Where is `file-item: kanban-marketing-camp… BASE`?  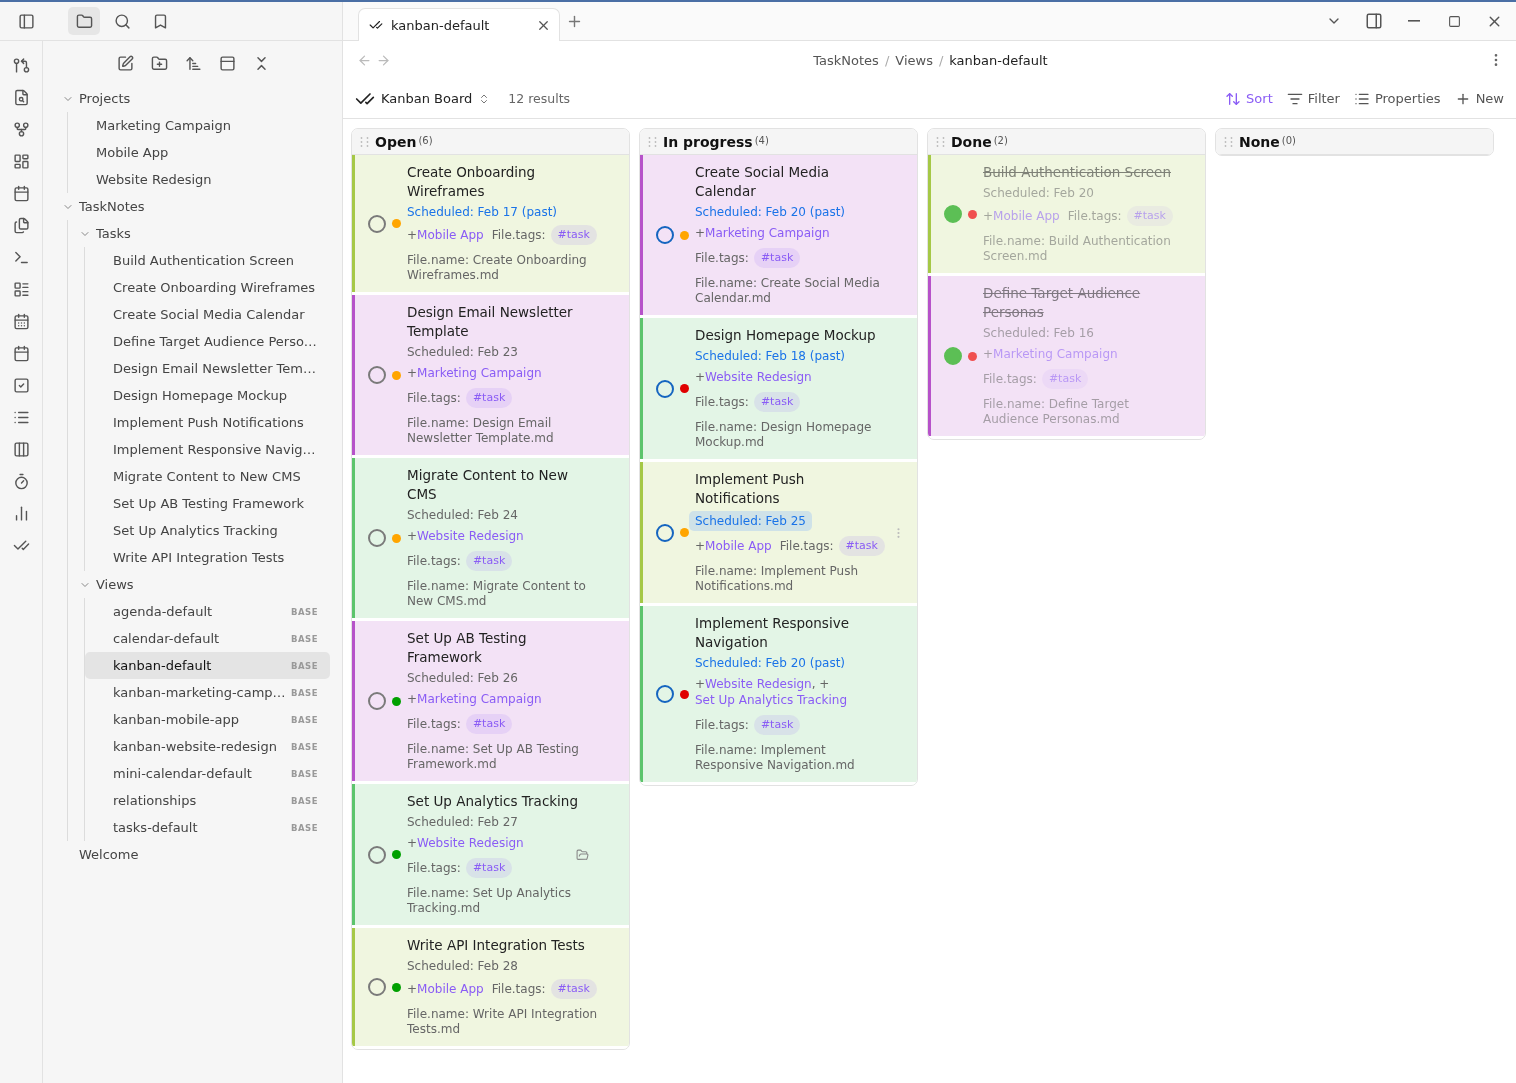
file-item: kanban-marketing-camp… BASE is located at coordinates (207, 692).